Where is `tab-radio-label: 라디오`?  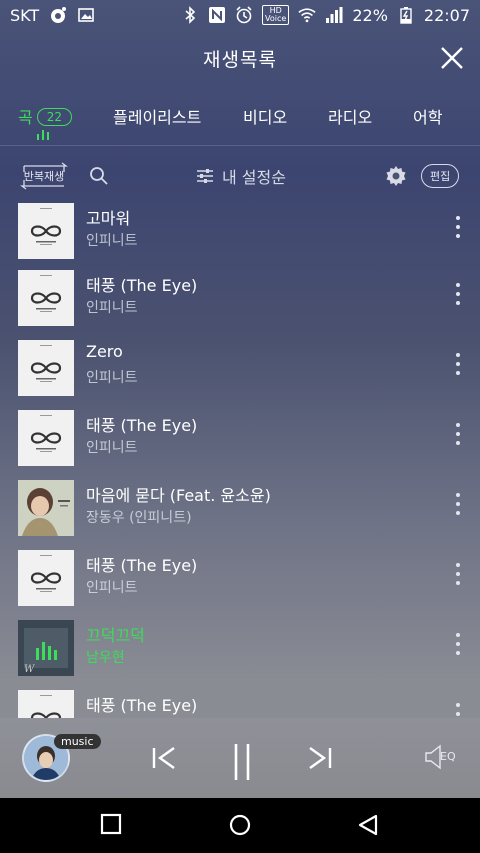
tab-radio-label: 라디오 is located at coordinates (350, 117).